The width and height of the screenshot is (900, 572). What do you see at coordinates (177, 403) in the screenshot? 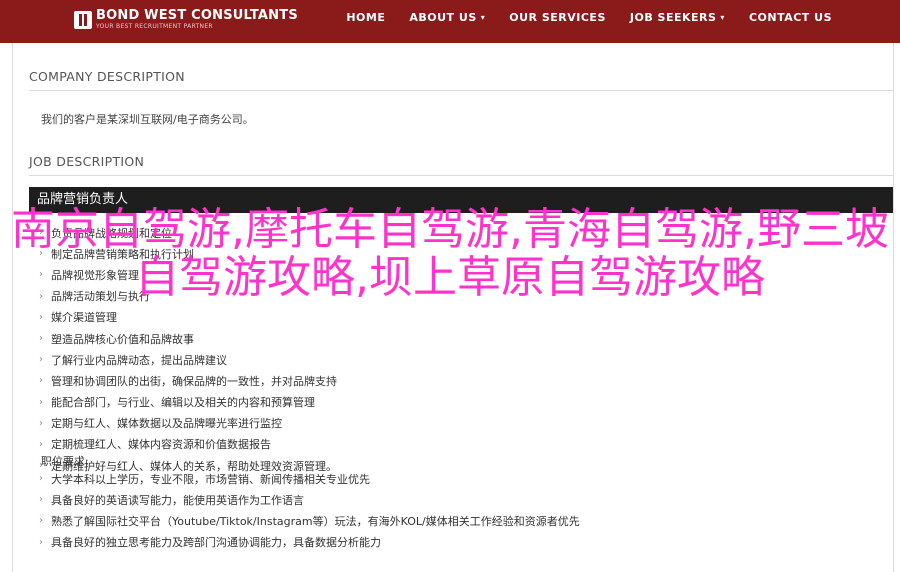
I see `list-item: › 能配合部门，与行业、编辑以及相关的内容和预算管理` at bounding box center [177, 403].